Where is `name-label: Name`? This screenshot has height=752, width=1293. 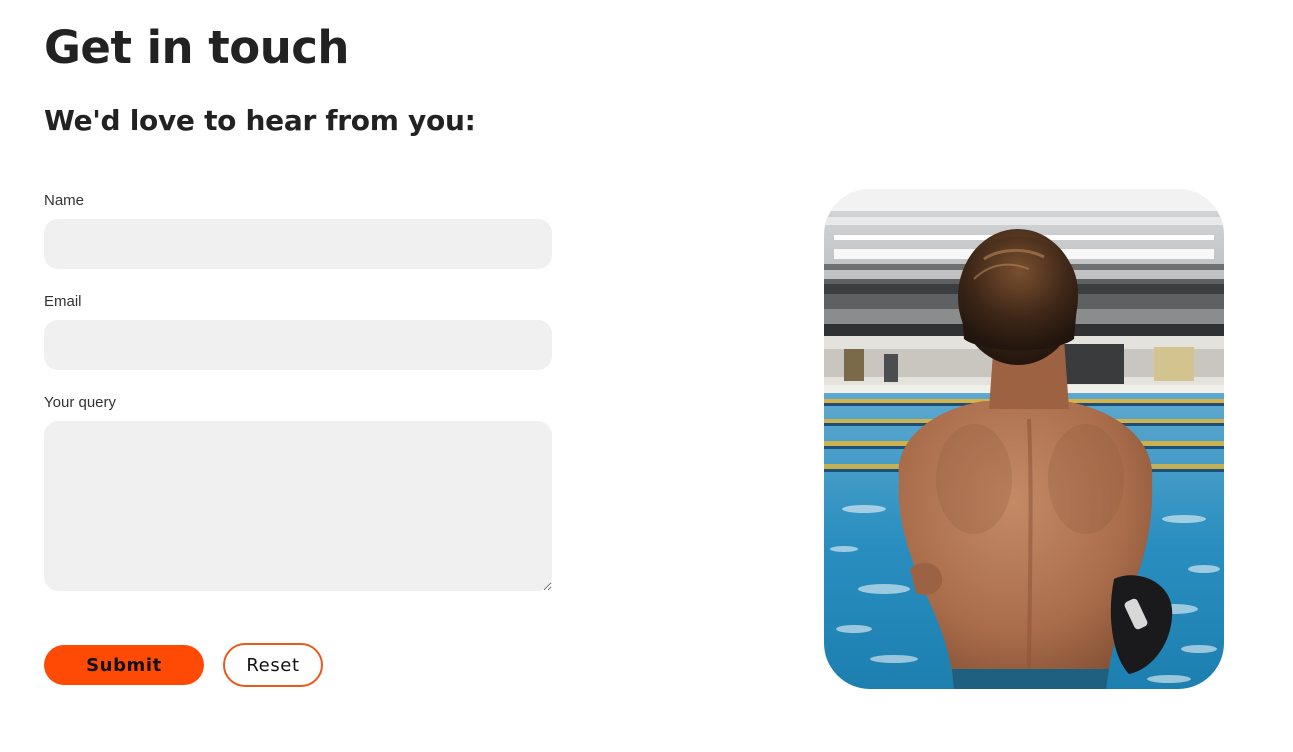
name-label: Name is located at coordinates (64, 200).